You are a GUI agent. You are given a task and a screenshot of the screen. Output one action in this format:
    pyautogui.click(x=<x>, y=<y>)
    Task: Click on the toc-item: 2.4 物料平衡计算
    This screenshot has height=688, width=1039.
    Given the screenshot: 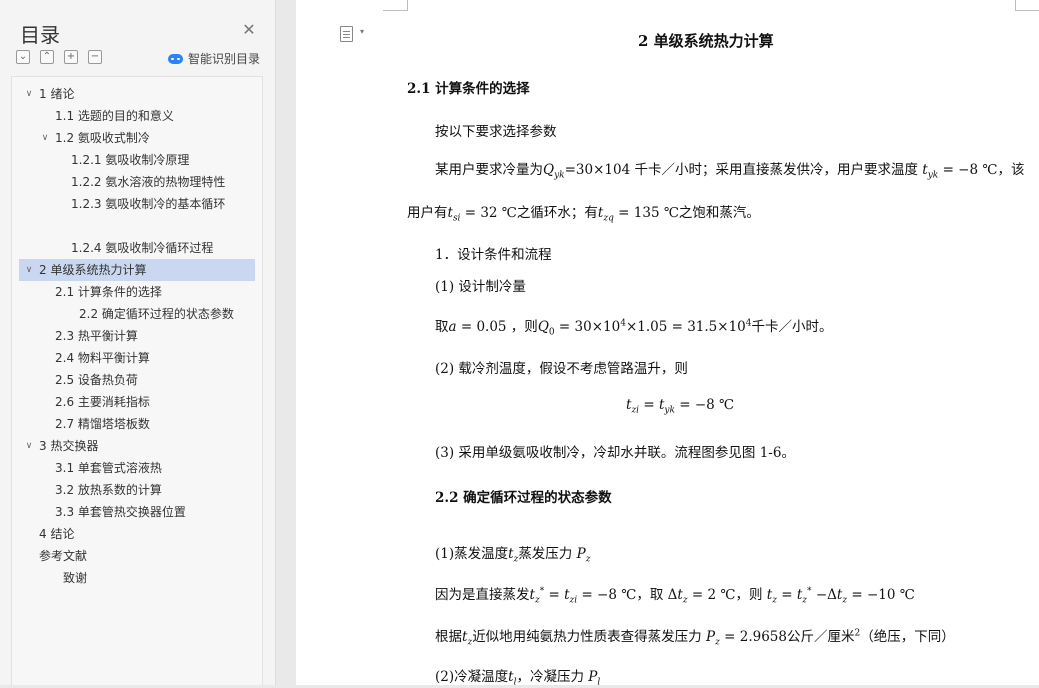 What is the action you would take?
    pyautogui.click(x=137, y=358)
    